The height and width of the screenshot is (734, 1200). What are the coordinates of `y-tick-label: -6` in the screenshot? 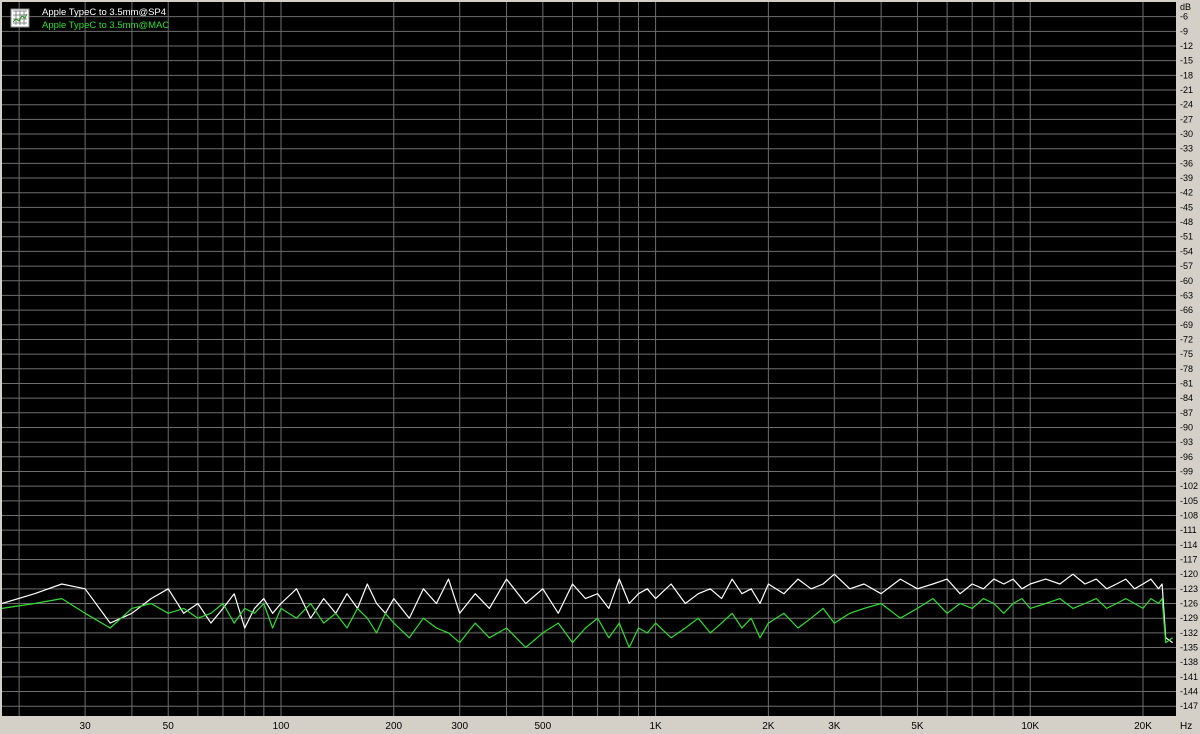 It's located at (1184, 17).